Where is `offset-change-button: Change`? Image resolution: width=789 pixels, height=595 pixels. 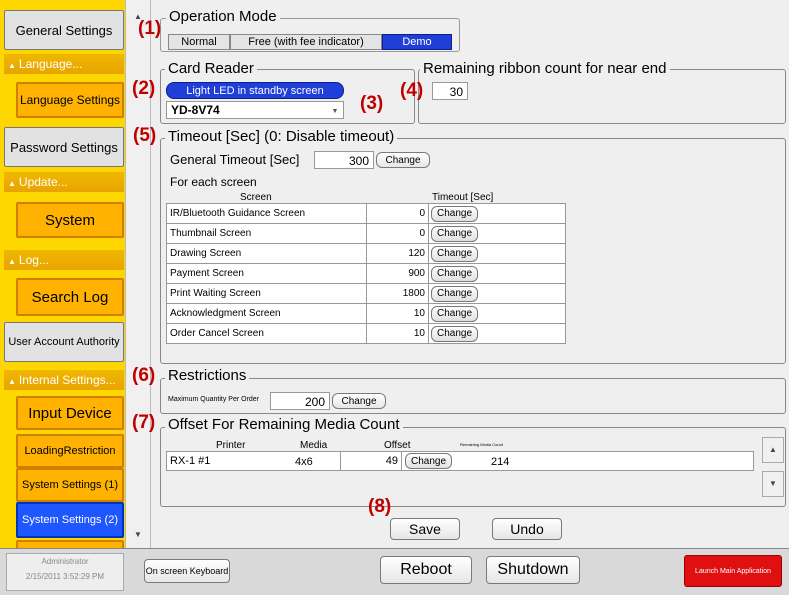 offset-change-button: Change is located at coordinates (429, 461).